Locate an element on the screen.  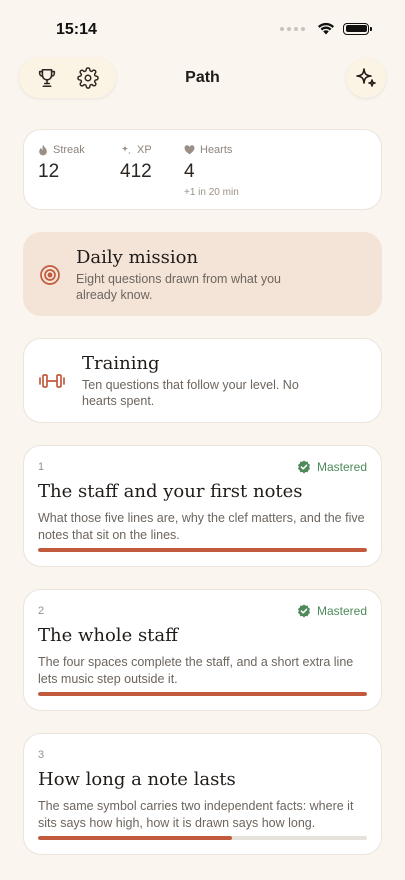
dumbbell-icon is located at coordinates (52, 383).